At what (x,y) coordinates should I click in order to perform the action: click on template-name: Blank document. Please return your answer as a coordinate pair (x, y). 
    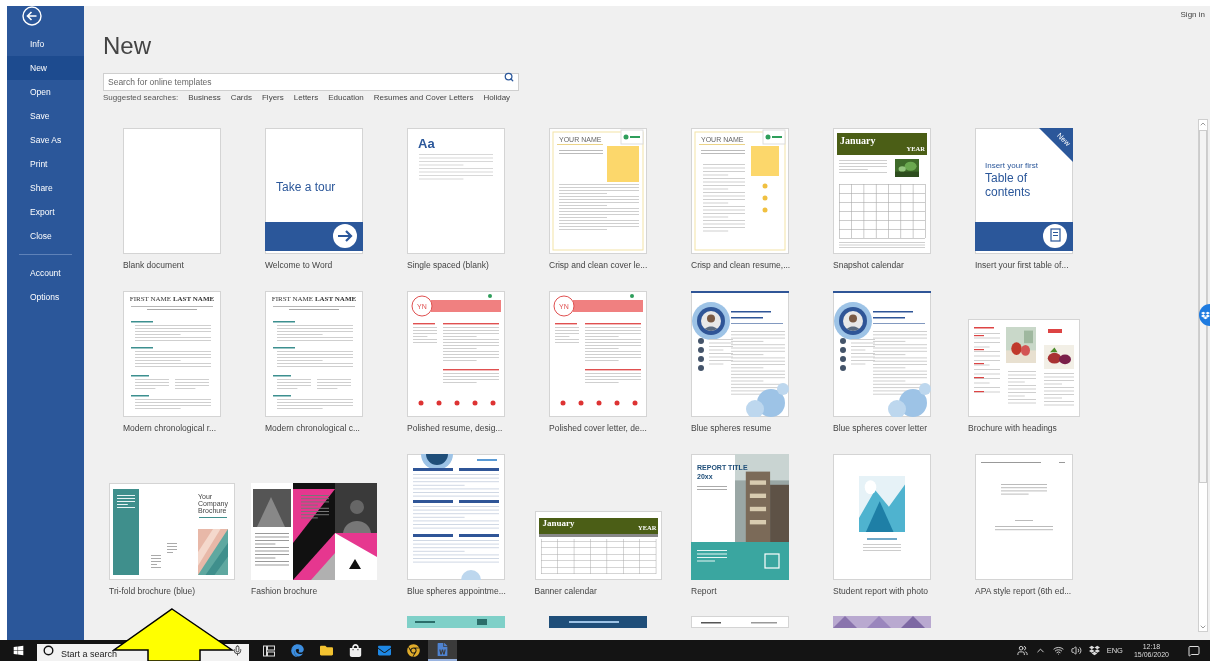
    Looking at the image, I should click on (154, 265).